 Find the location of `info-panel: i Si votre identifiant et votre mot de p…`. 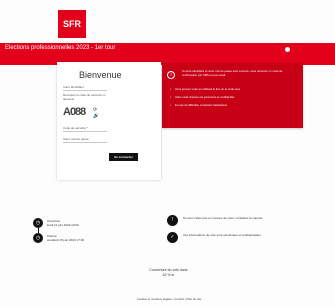

info-panel: i Si votre identifiant et votre mot de p… is located at coordinates (232, 95).